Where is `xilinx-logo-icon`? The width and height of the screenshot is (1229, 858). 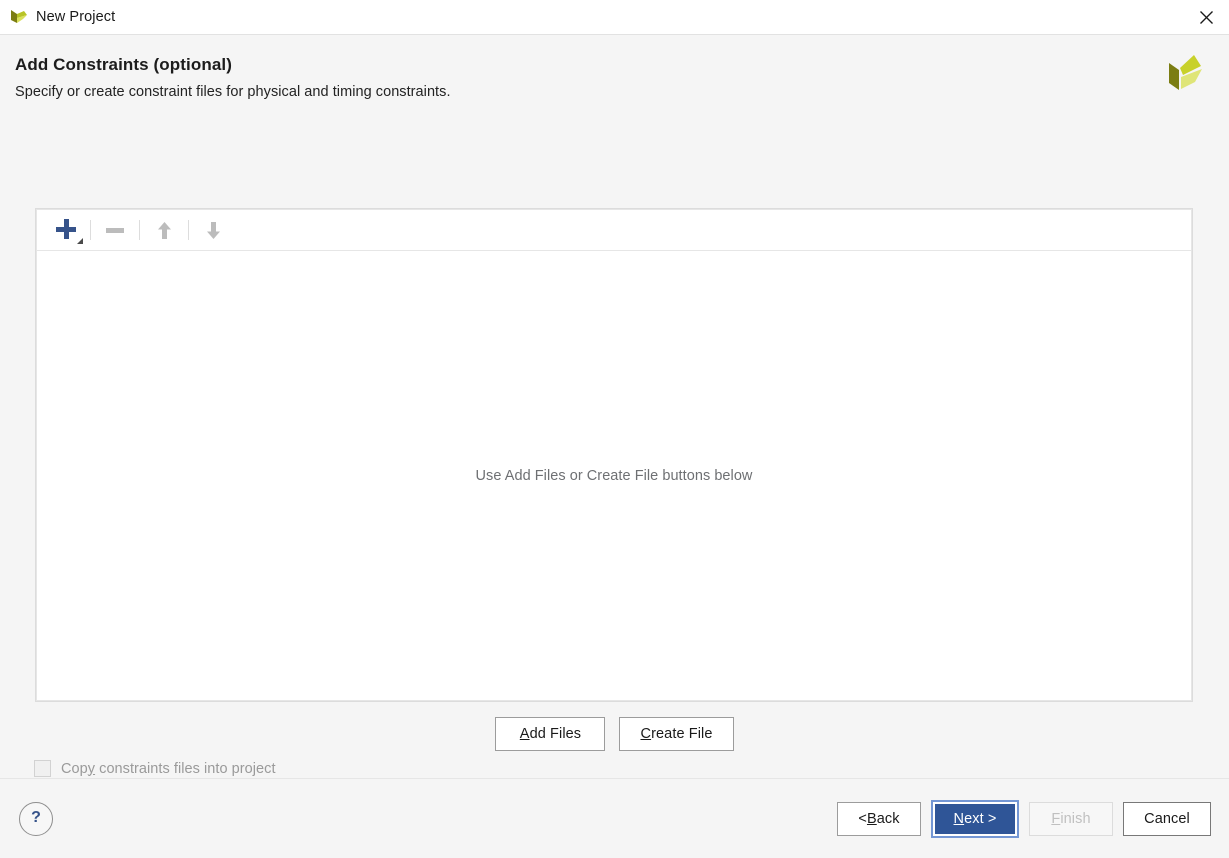 xilinx-logo-icon is located at coordinates (1185, 72).